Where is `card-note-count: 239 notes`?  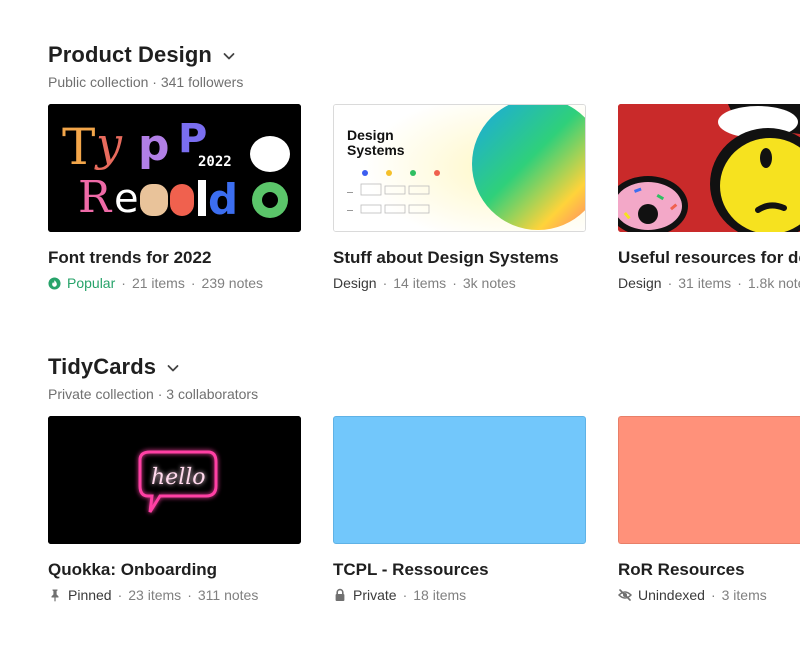
card-note-count: 239 notes is located at coordinates (232, 283).